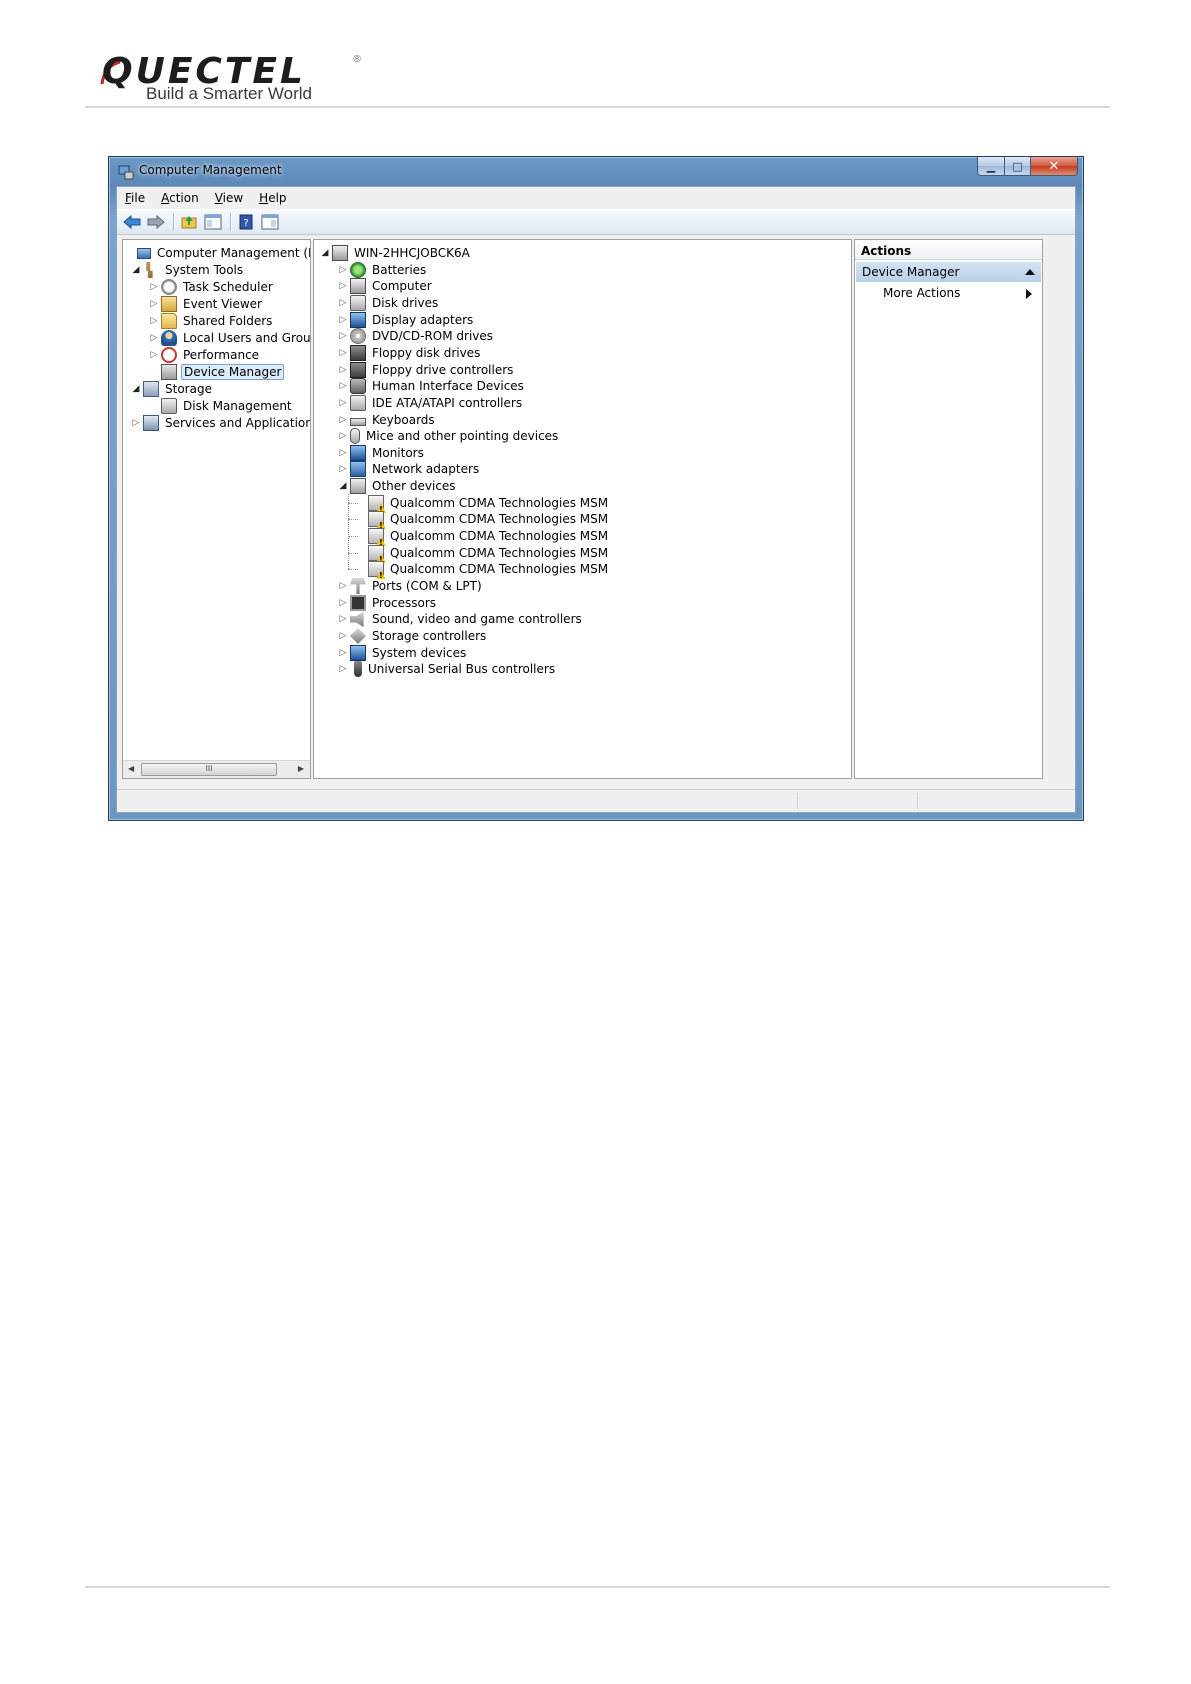 Image resolution: width=1191 pixels, height=1684 pixels. Describe the element at coordinates (462, 436) in the screenshot. I see `device-tree-label: Mice and other pointing devices` at that location.